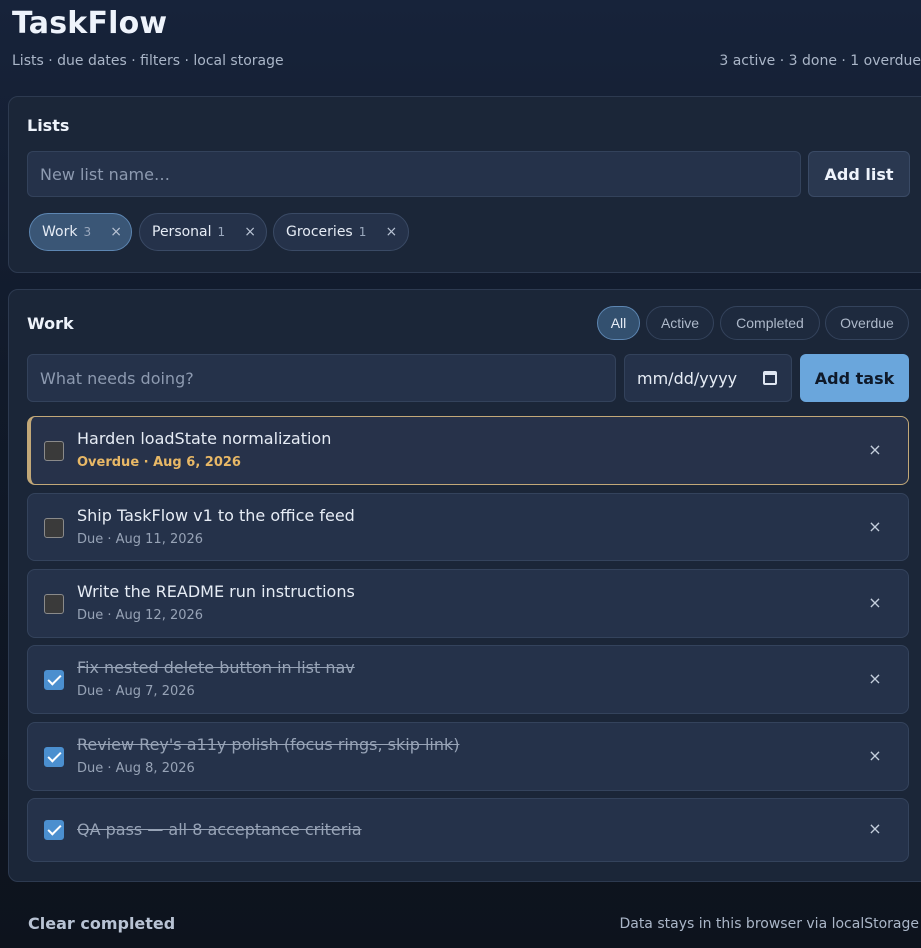 This screenshot has width=921, height=948. Describe the element at coordinates (859, 174) in the screenshot. I see `add-list-button: Add list` at that location.